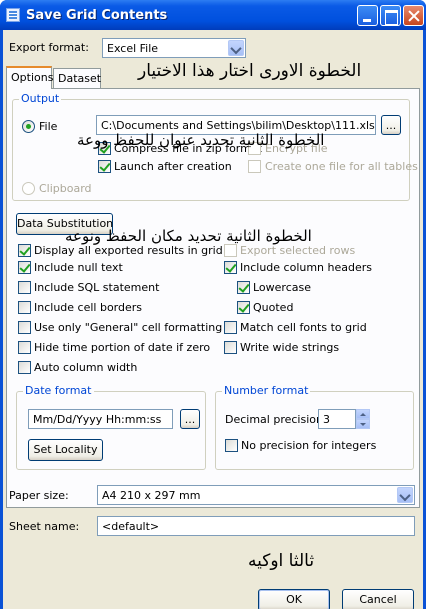  I want to click on export-format-value: Excel File, so click(133, 48).